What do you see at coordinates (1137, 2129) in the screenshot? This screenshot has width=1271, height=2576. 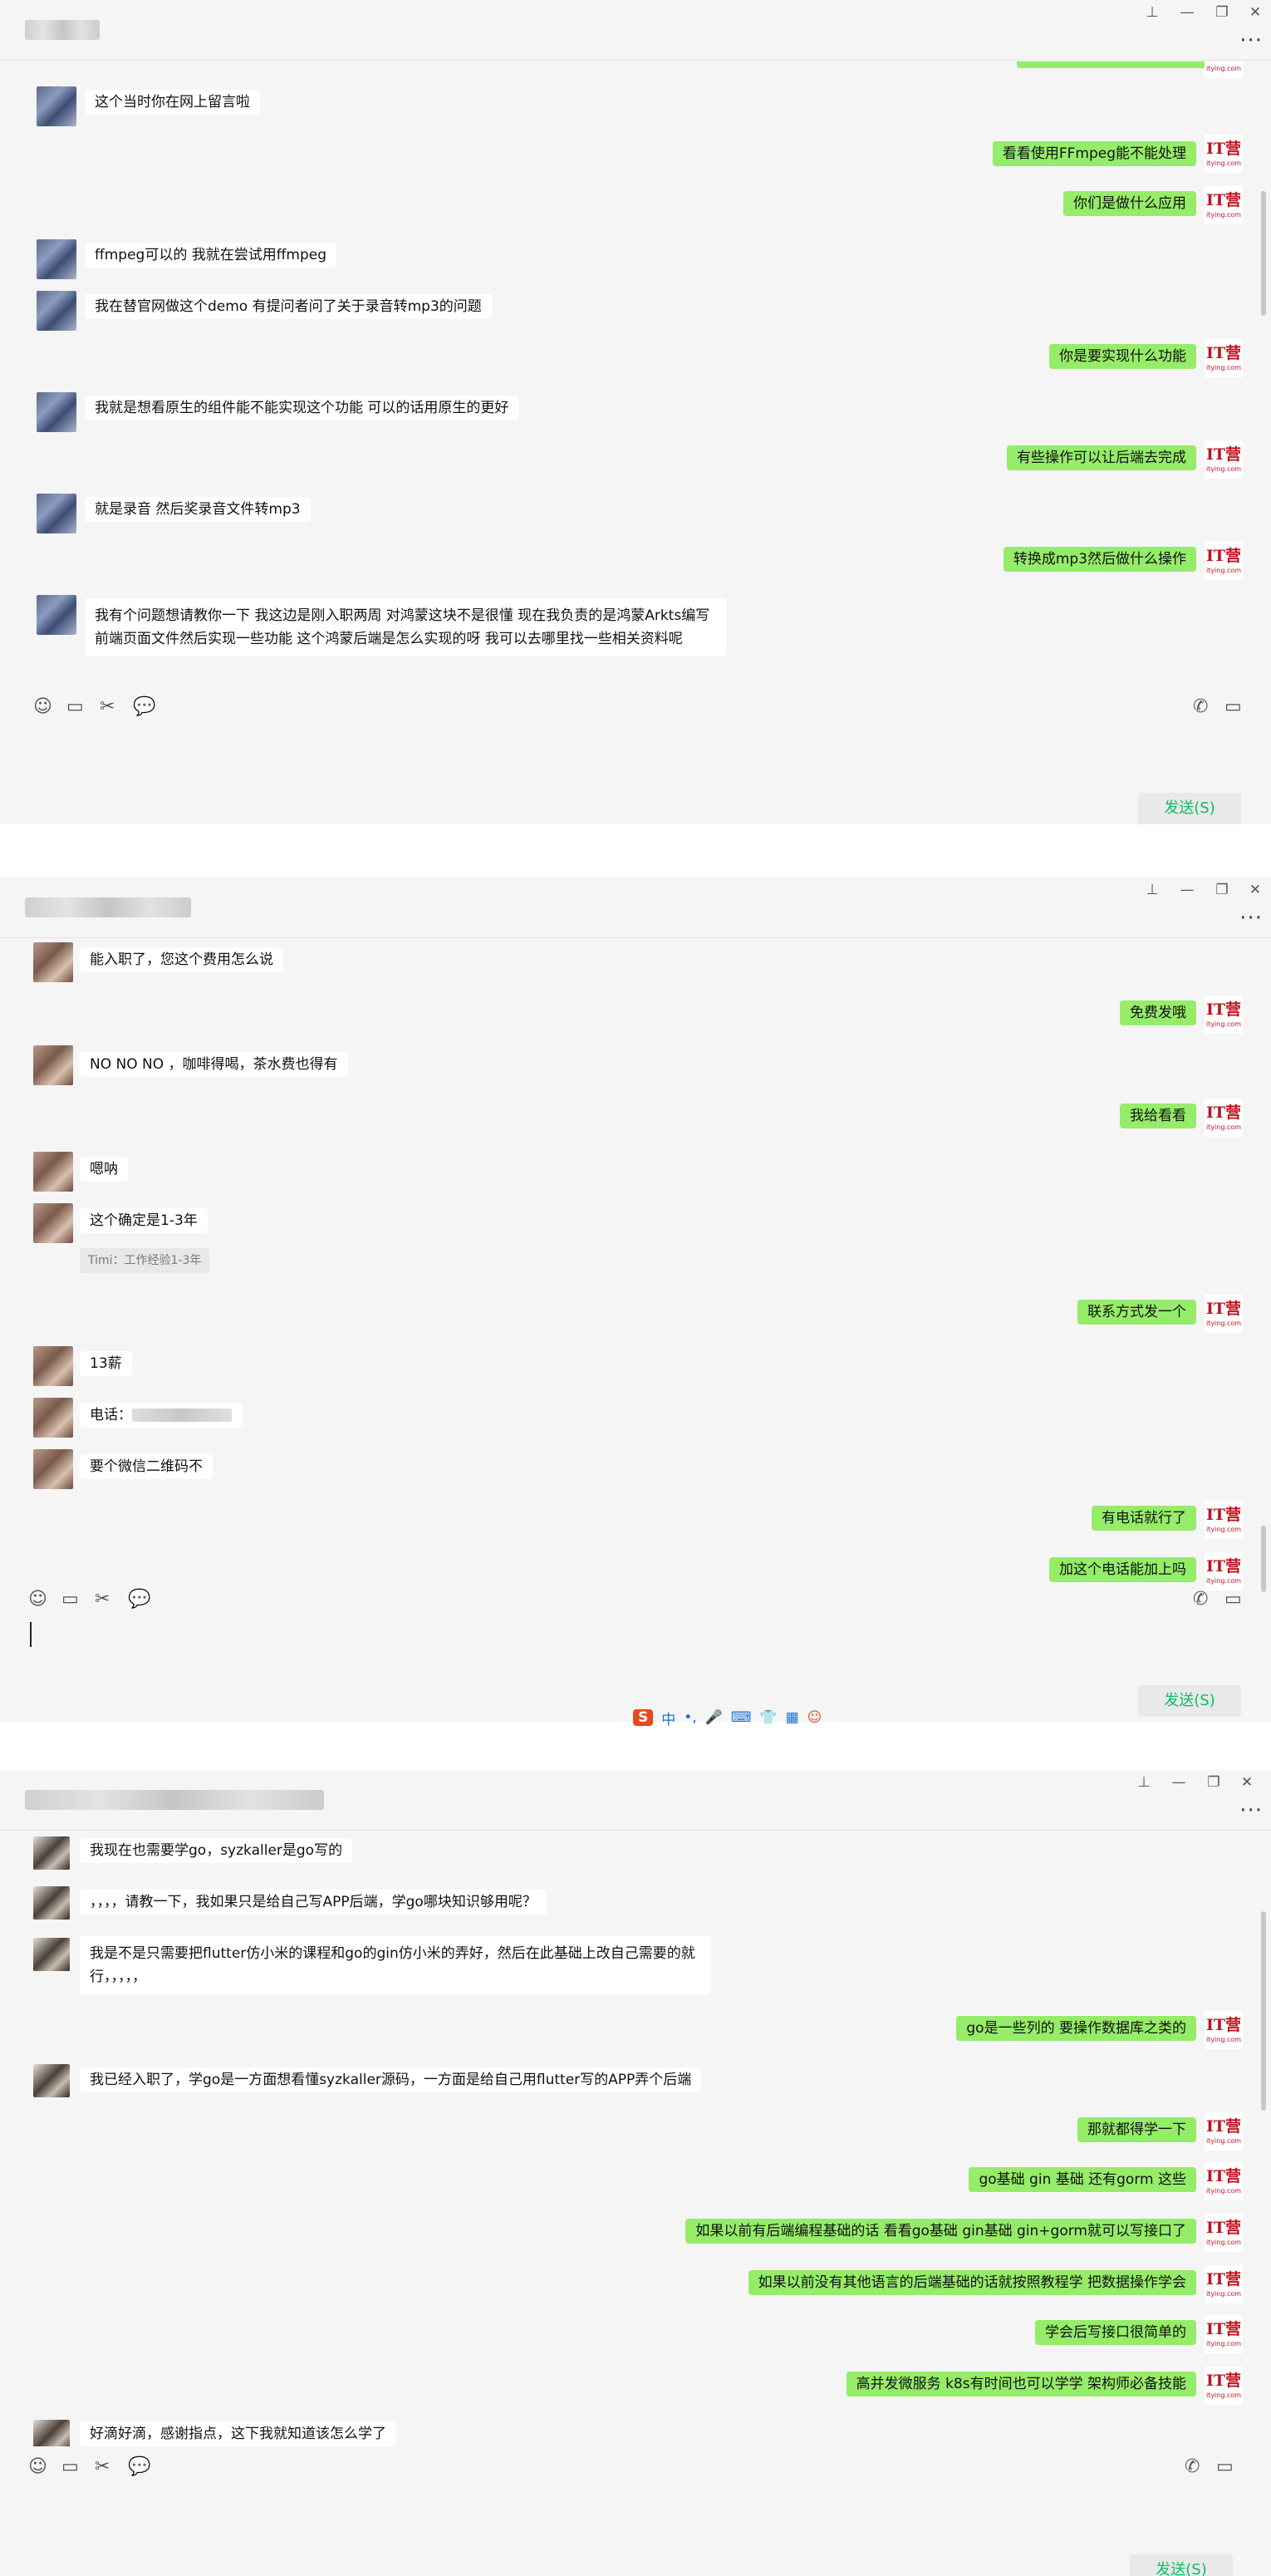 I see `message-bubble: 那就都得学一下` at bounding box center [1137, 2129].